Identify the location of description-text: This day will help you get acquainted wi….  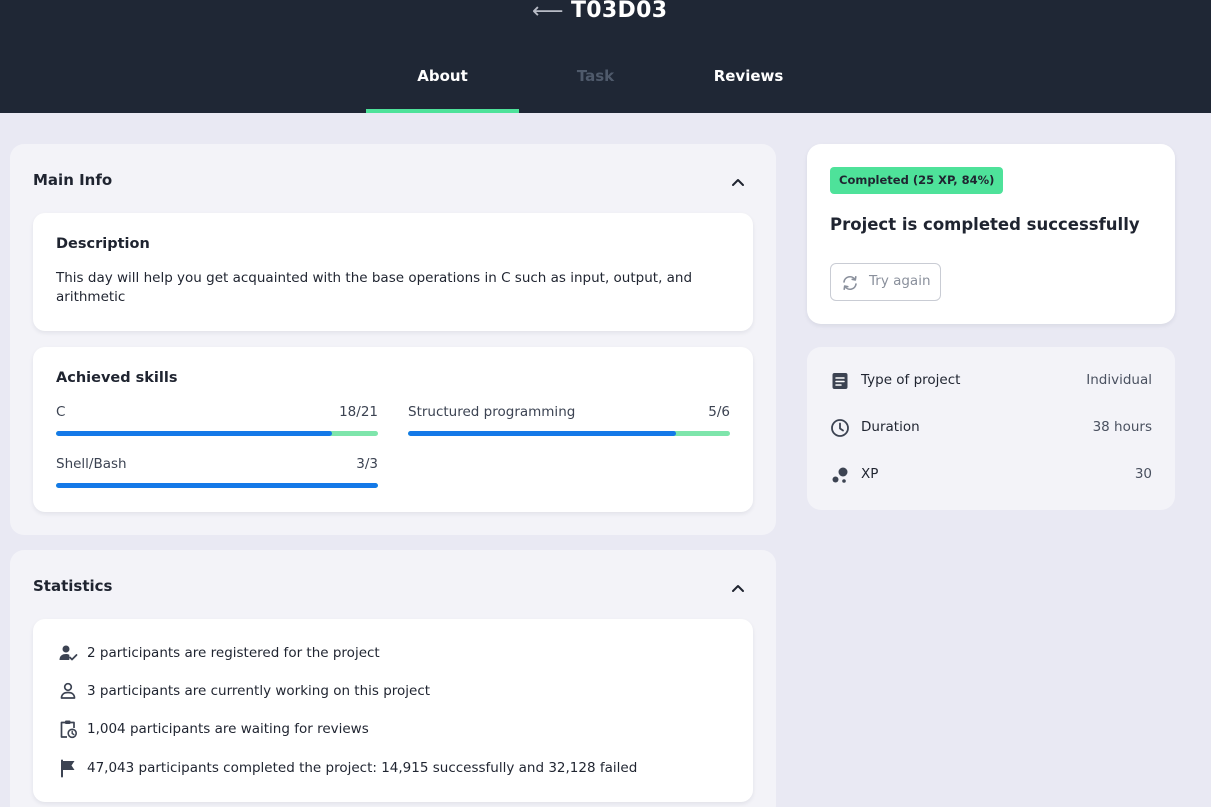
(374, 287).